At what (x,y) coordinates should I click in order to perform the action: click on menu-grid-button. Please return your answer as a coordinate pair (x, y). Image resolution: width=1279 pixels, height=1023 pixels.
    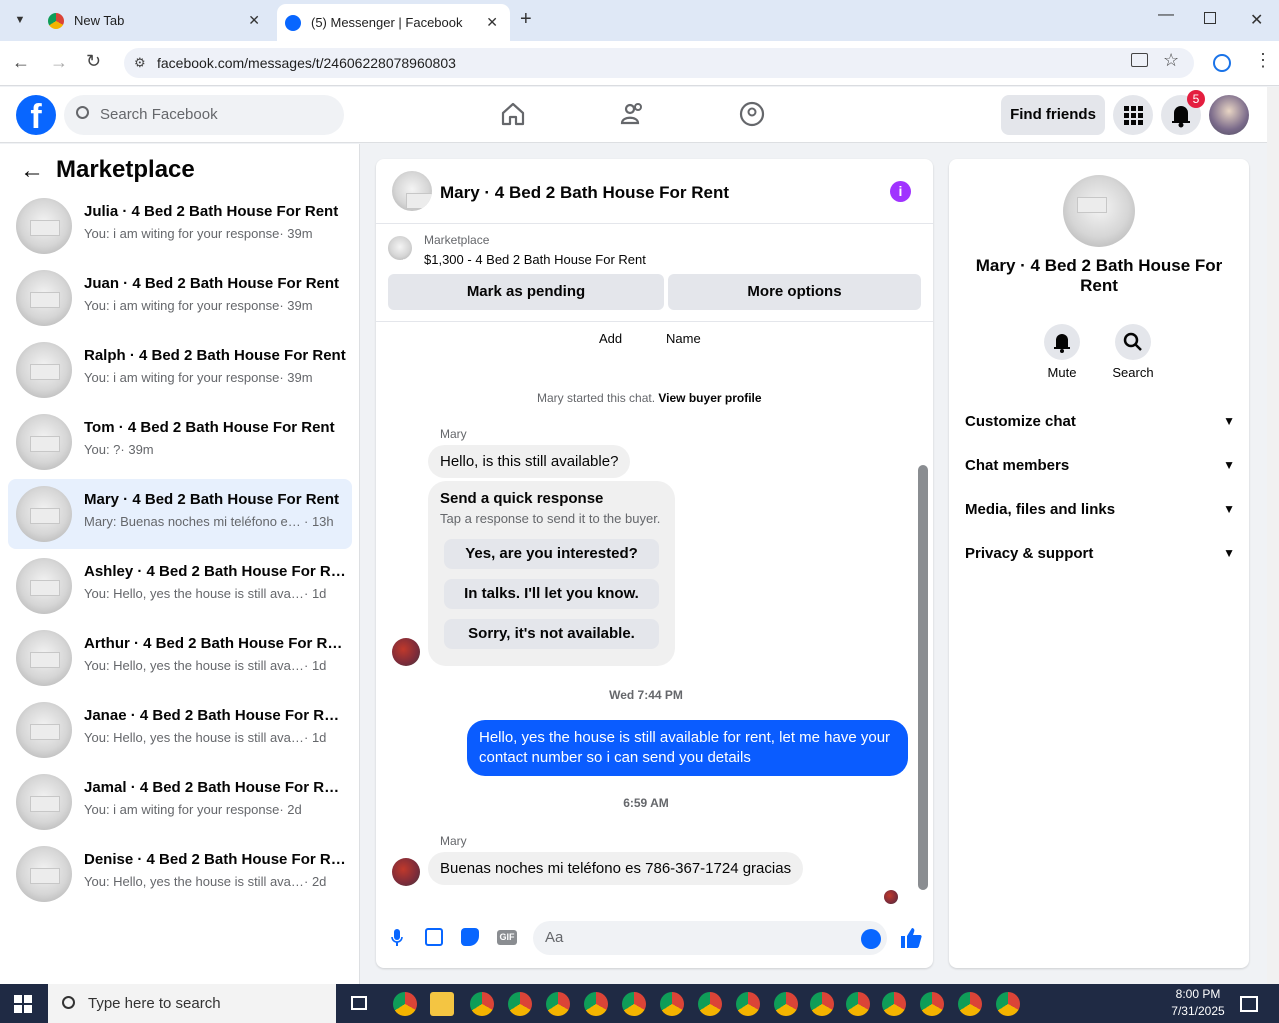
    Looking at the image, I should click on (1133, 115).